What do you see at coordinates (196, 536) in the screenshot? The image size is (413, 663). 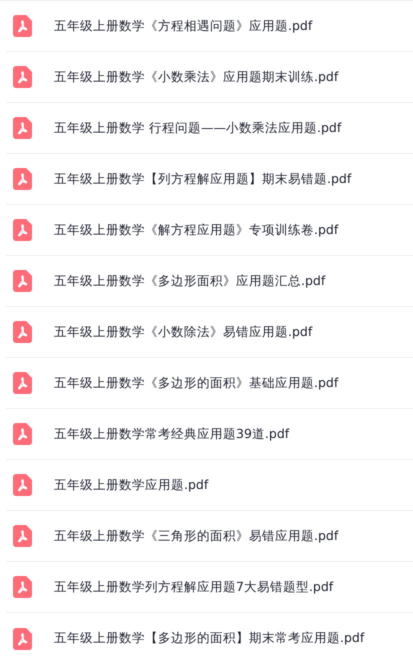 I see `file-name: 五年级上册数学《三角形的面积》易错应用题.pdf` at bounding box center [196, 536].